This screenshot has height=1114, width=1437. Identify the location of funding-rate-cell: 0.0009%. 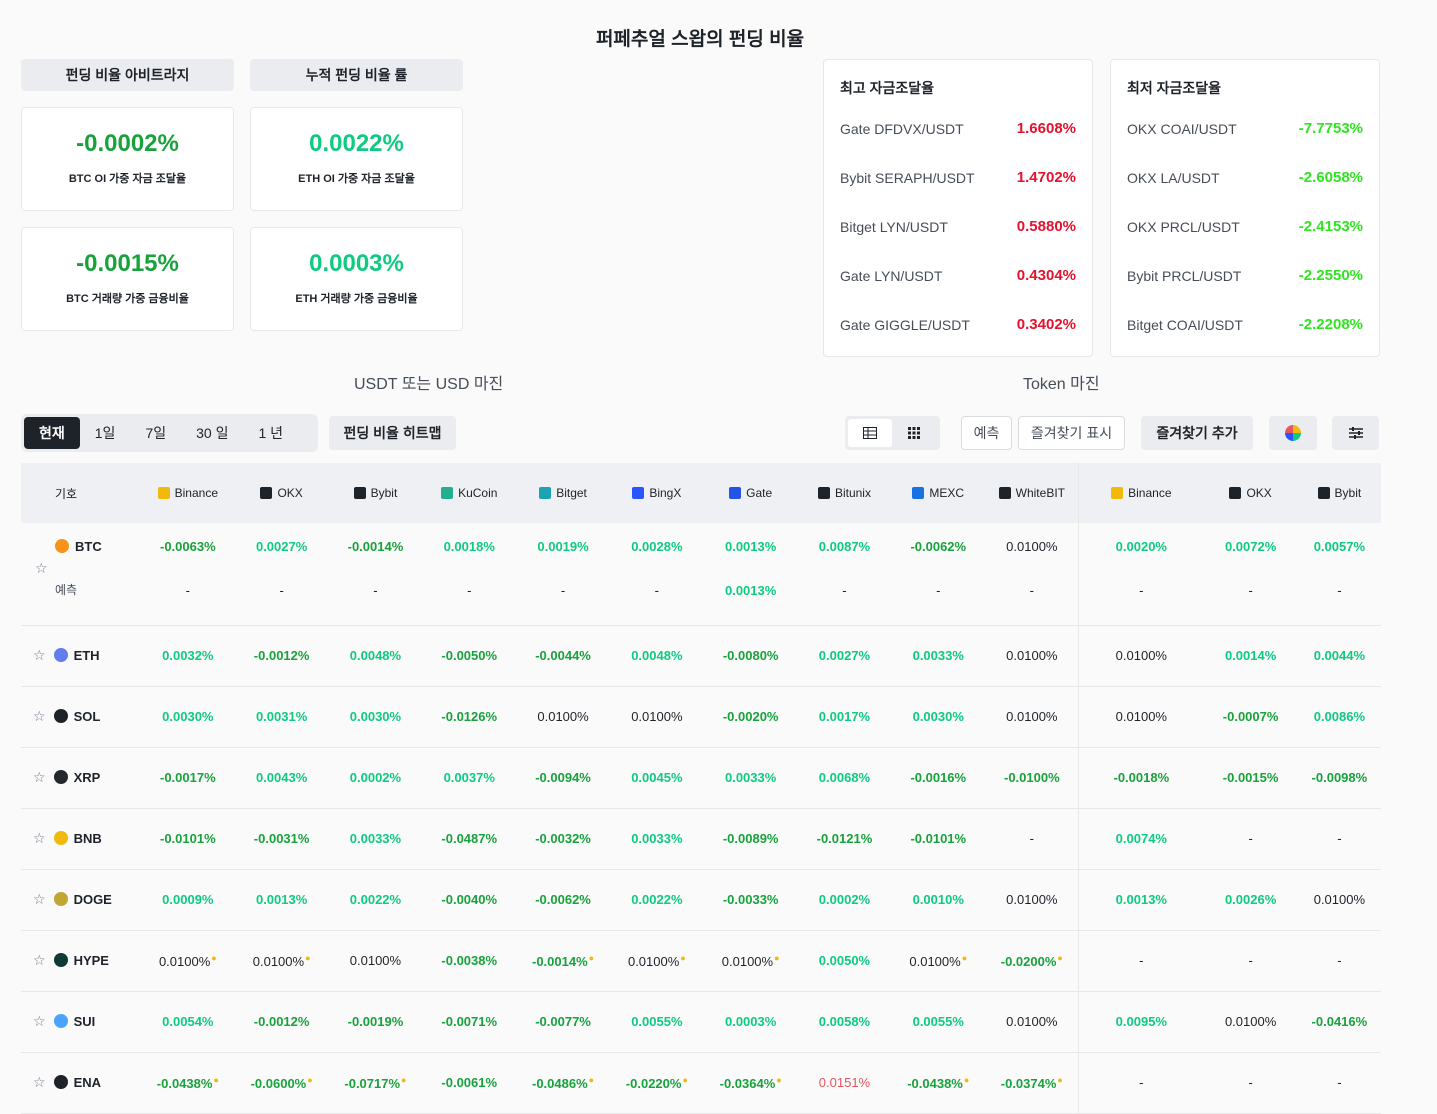
(188, 899).